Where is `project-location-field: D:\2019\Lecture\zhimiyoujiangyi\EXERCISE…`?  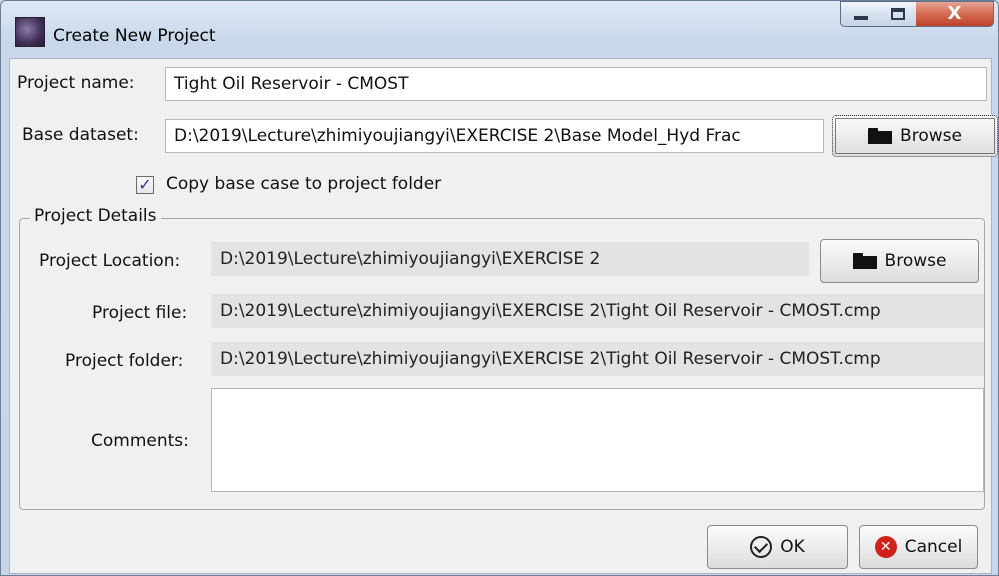 project-location-field: D:\2019\Lecture\zhimiyoujiangyi\EXERCISE… is located at coordinates (510, 259).